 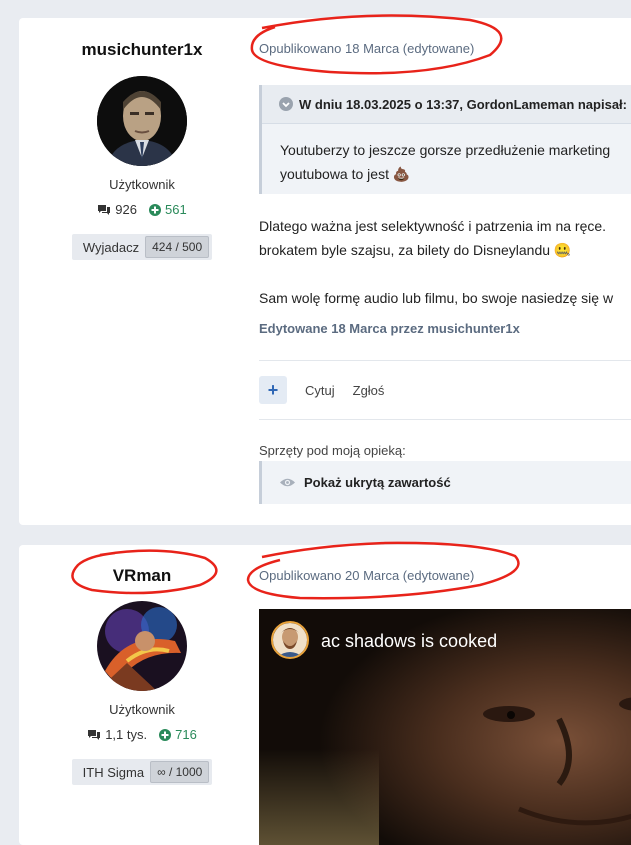 What do you see at coordinates (287, 482) in the screenshot?
I see `eye-icon` at bounding box center [287, 482].